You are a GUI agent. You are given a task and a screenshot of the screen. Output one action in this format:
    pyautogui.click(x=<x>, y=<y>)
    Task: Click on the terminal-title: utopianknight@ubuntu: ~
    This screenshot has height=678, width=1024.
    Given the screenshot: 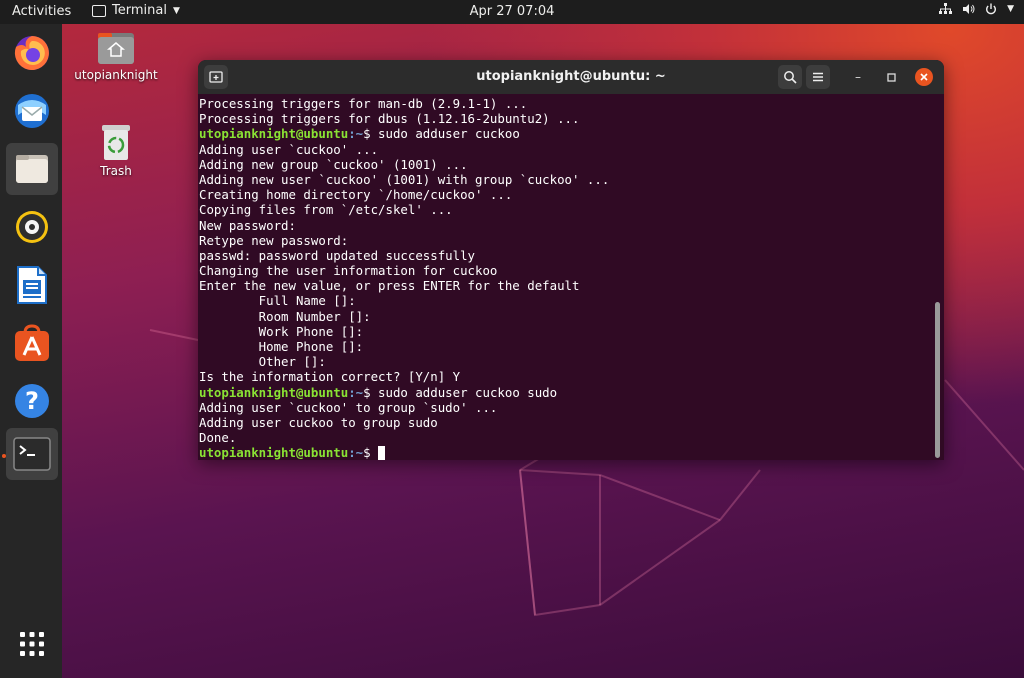 What is the action you would take?
    pyautogui.click(x=571, y=76)
    